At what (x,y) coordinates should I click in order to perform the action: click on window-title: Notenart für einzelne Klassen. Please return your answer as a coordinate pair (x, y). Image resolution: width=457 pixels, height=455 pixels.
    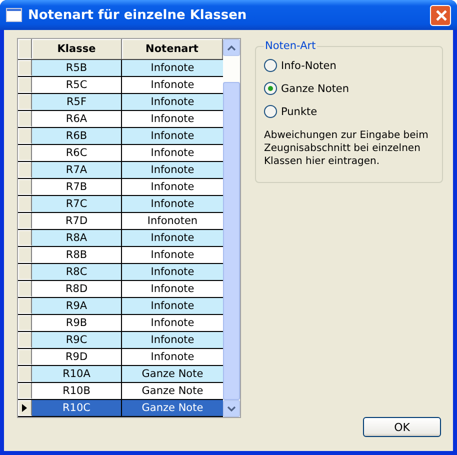
    Looking at the image, I should click on (138, 15).